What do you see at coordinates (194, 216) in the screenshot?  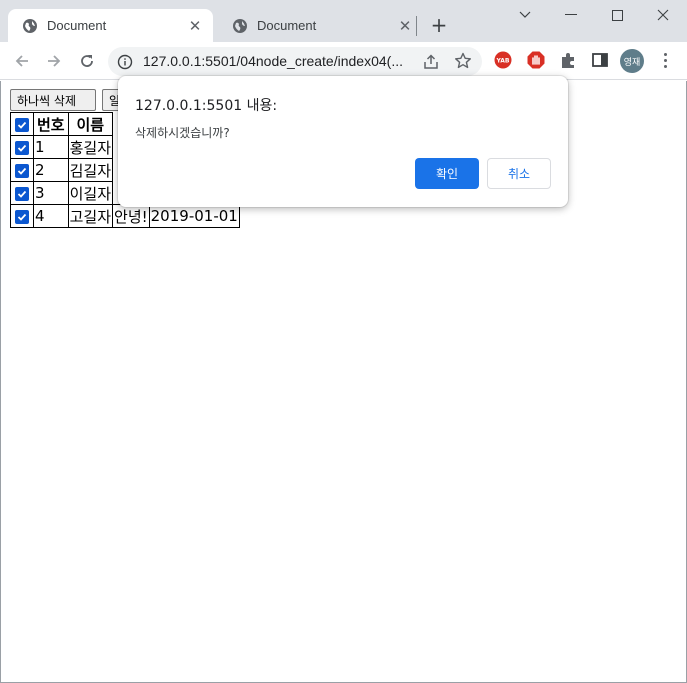 I see `row-date: 2019-01-01` at bounding box center [194, 216].